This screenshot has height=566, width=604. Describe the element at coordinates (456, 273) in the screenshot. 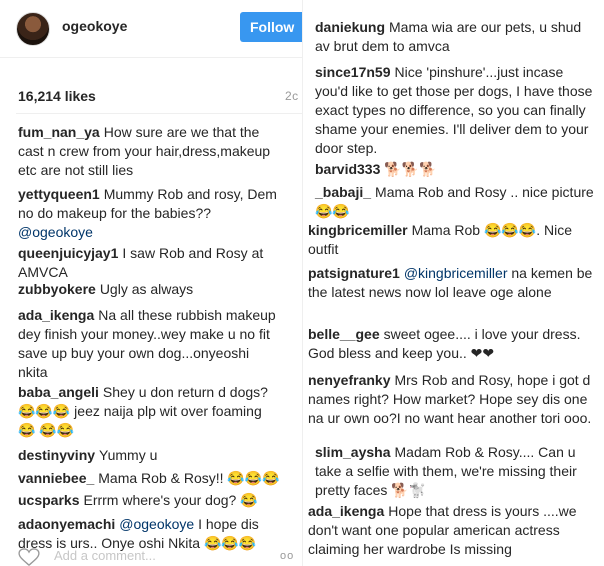

I see `comment-mention: @kingbricemiller` at that location.